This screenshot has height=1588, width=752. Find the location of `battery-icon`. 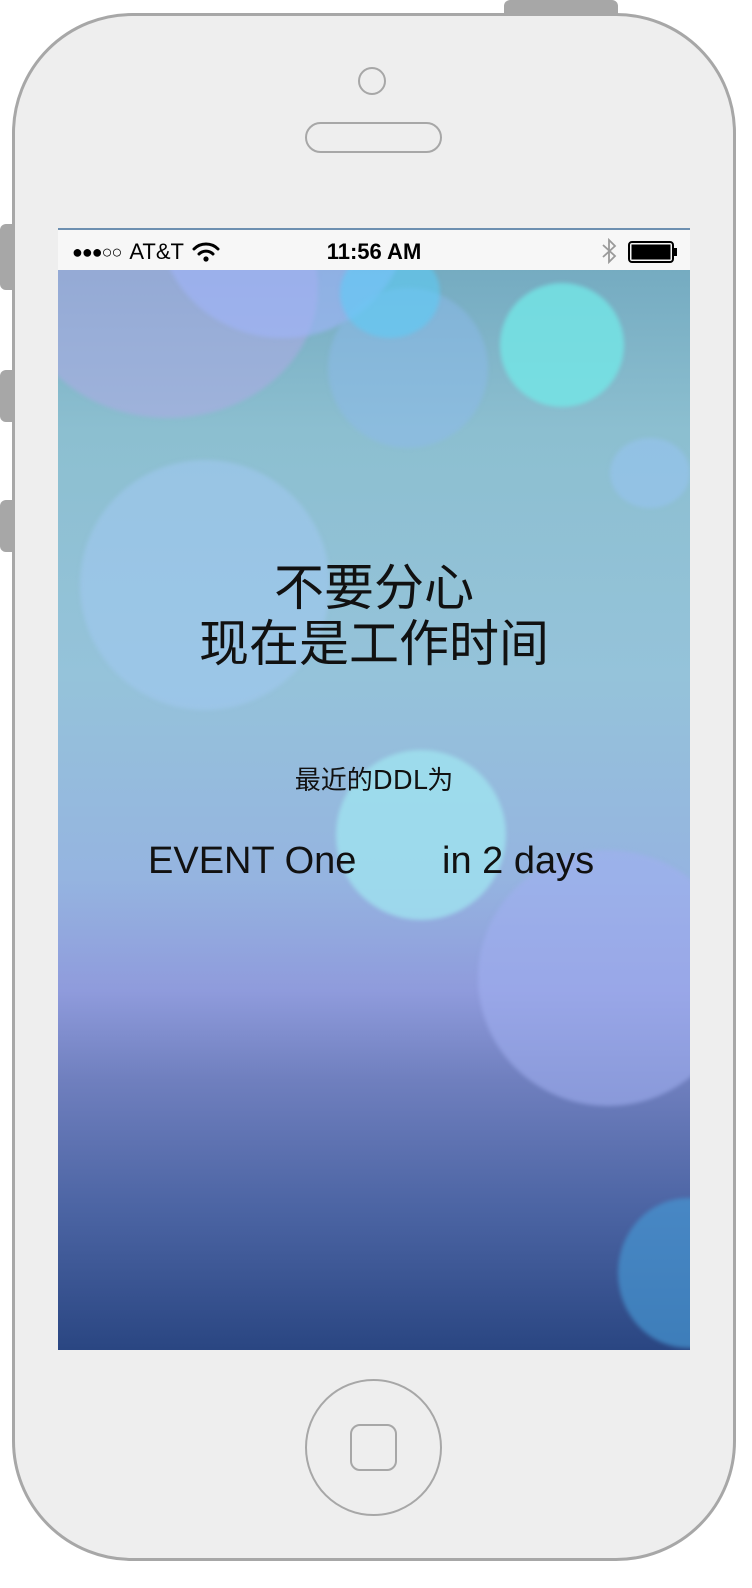

battery-icon is located at coordinates (652, 252).